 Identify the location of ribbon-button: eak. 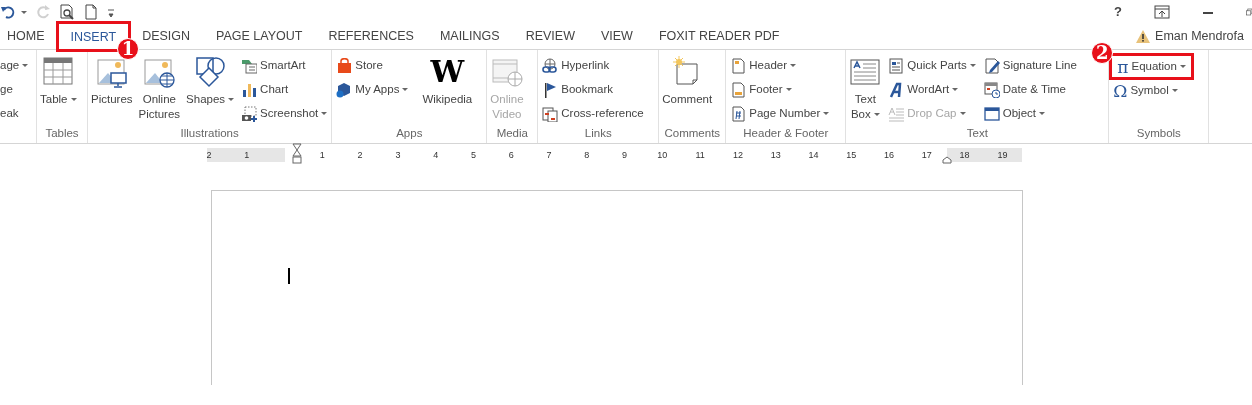
(15, 113).